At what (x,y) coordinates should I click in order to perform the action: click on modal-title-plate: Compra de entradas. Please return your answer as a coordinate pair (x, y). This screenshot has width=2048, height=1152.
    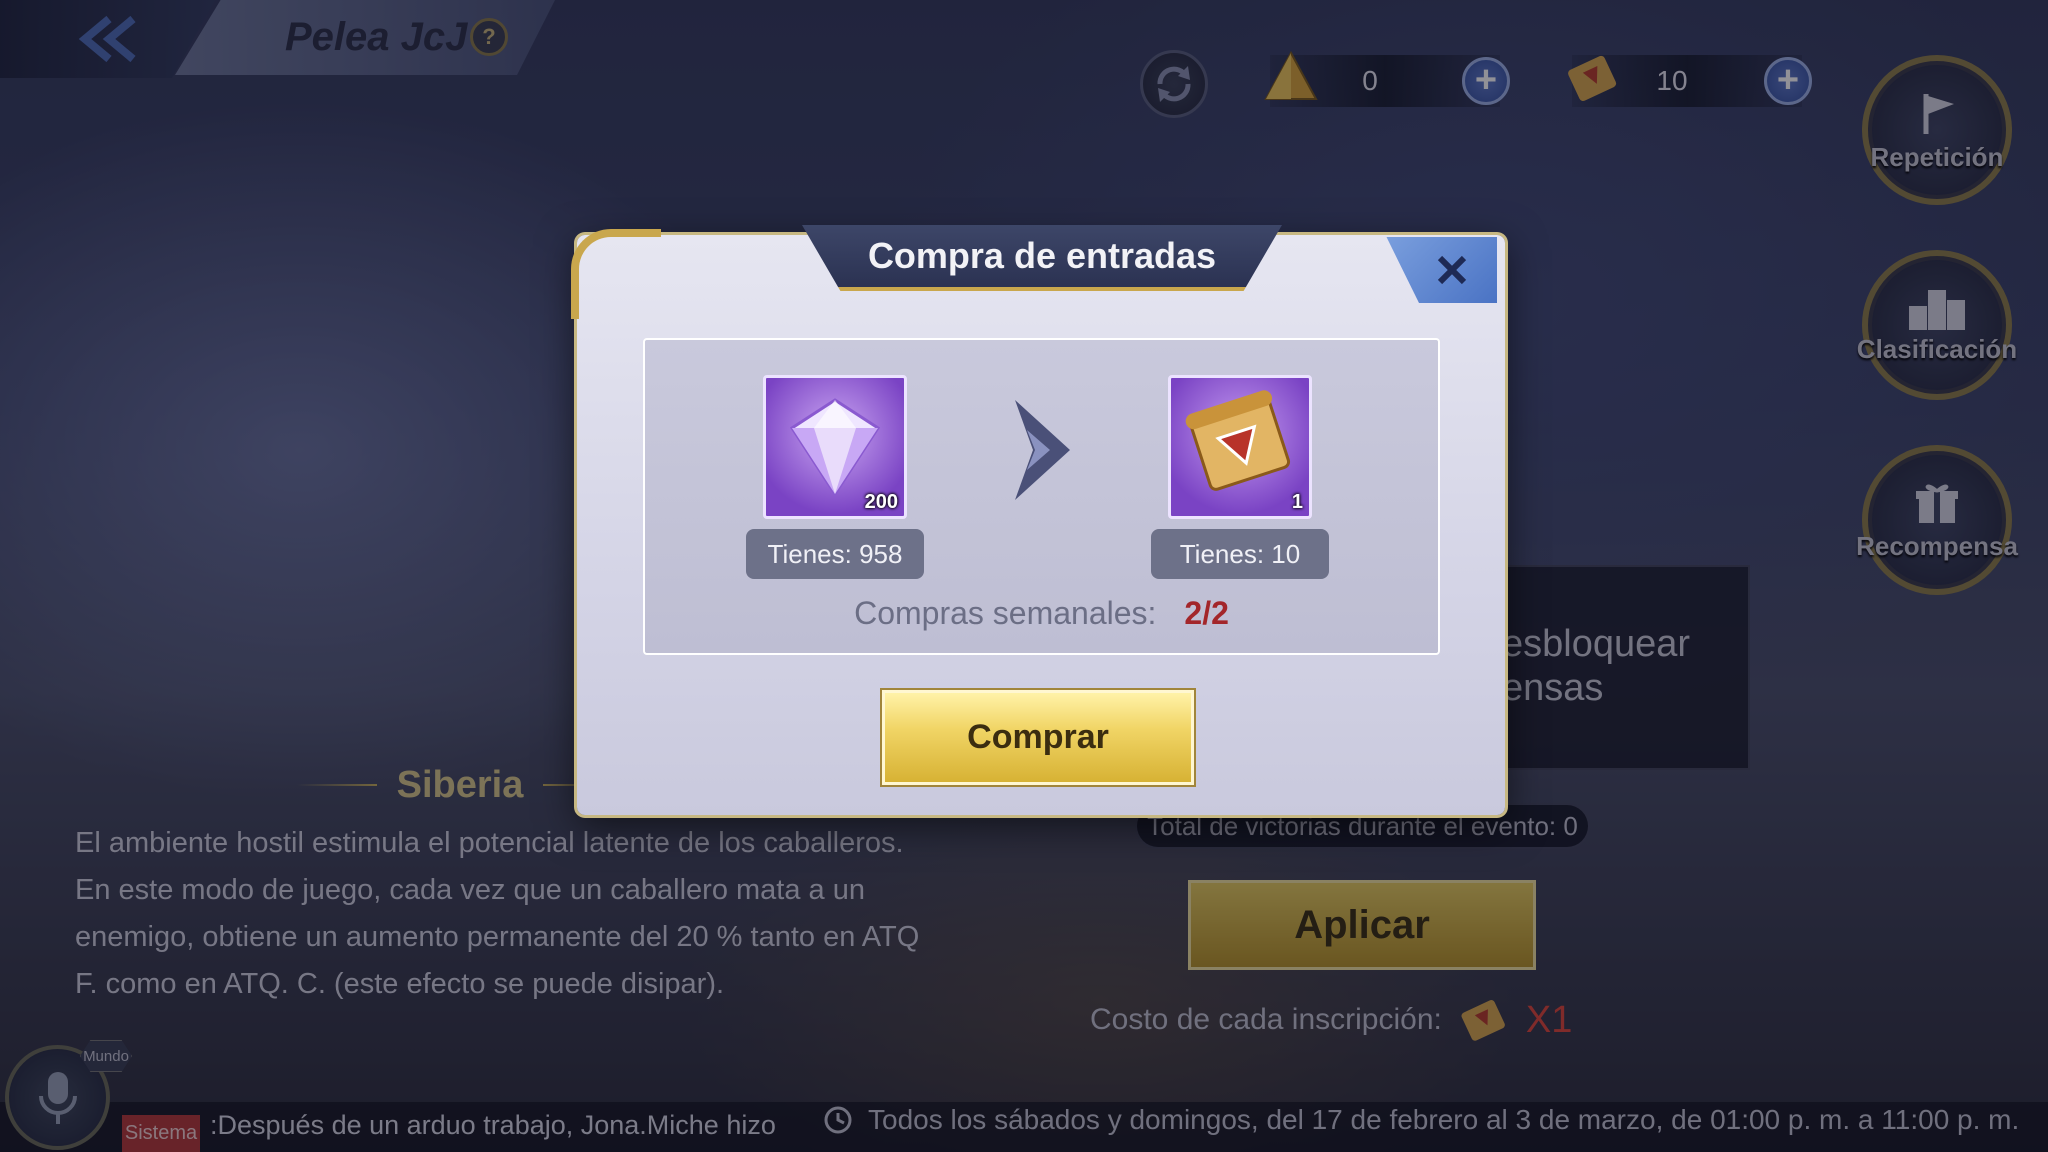
    Looking at the image, I should click on (1042, 258).